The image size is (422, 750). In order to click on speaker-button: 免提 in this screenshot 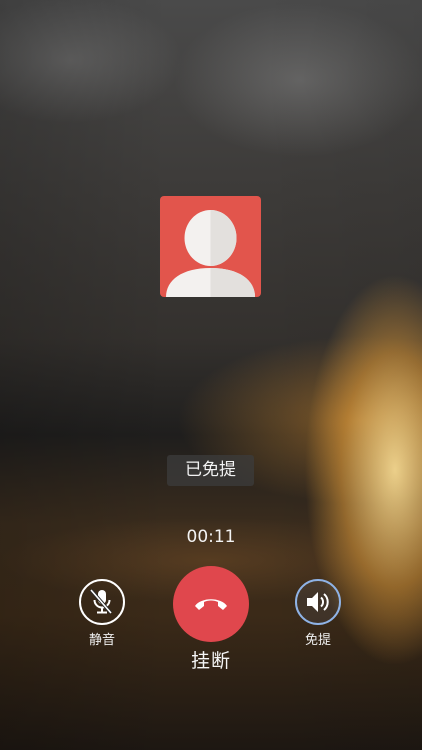, I will do `click(318, 613)`.